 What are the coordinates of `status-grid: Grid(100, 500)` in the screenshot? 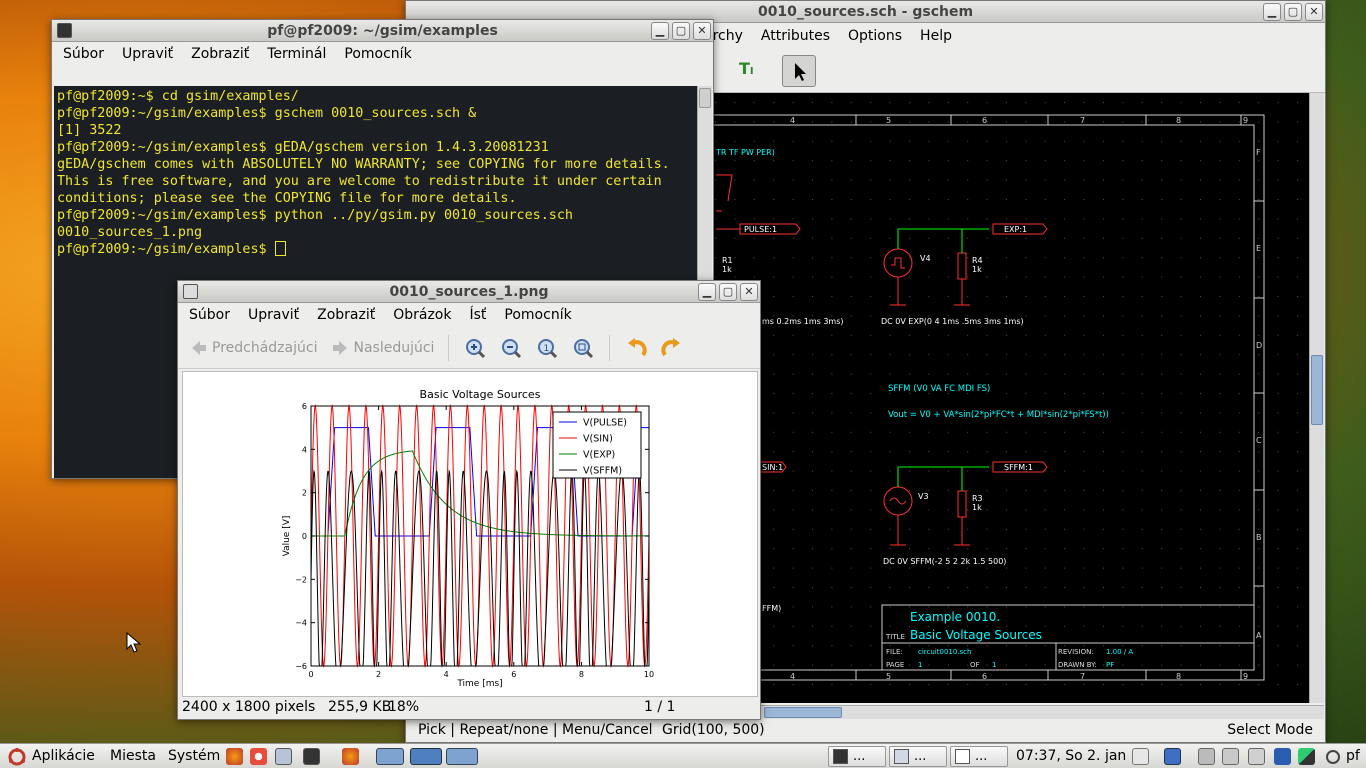 It's located at (713, 730).